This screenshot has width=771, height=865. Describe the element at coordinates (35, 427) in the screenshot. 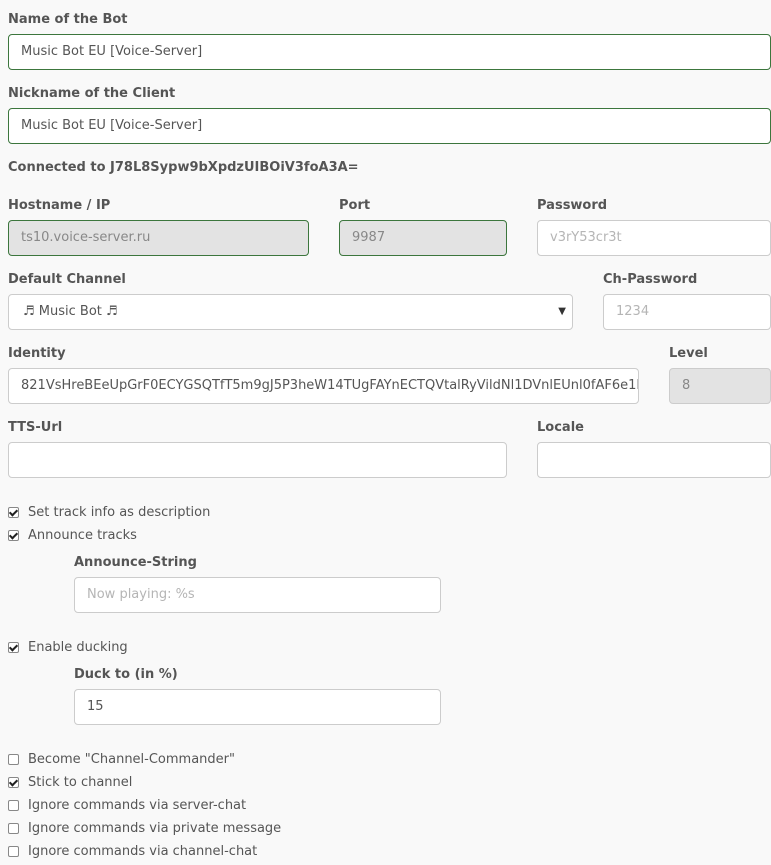

I see `tts-url-label: TTS-Url` at that location.